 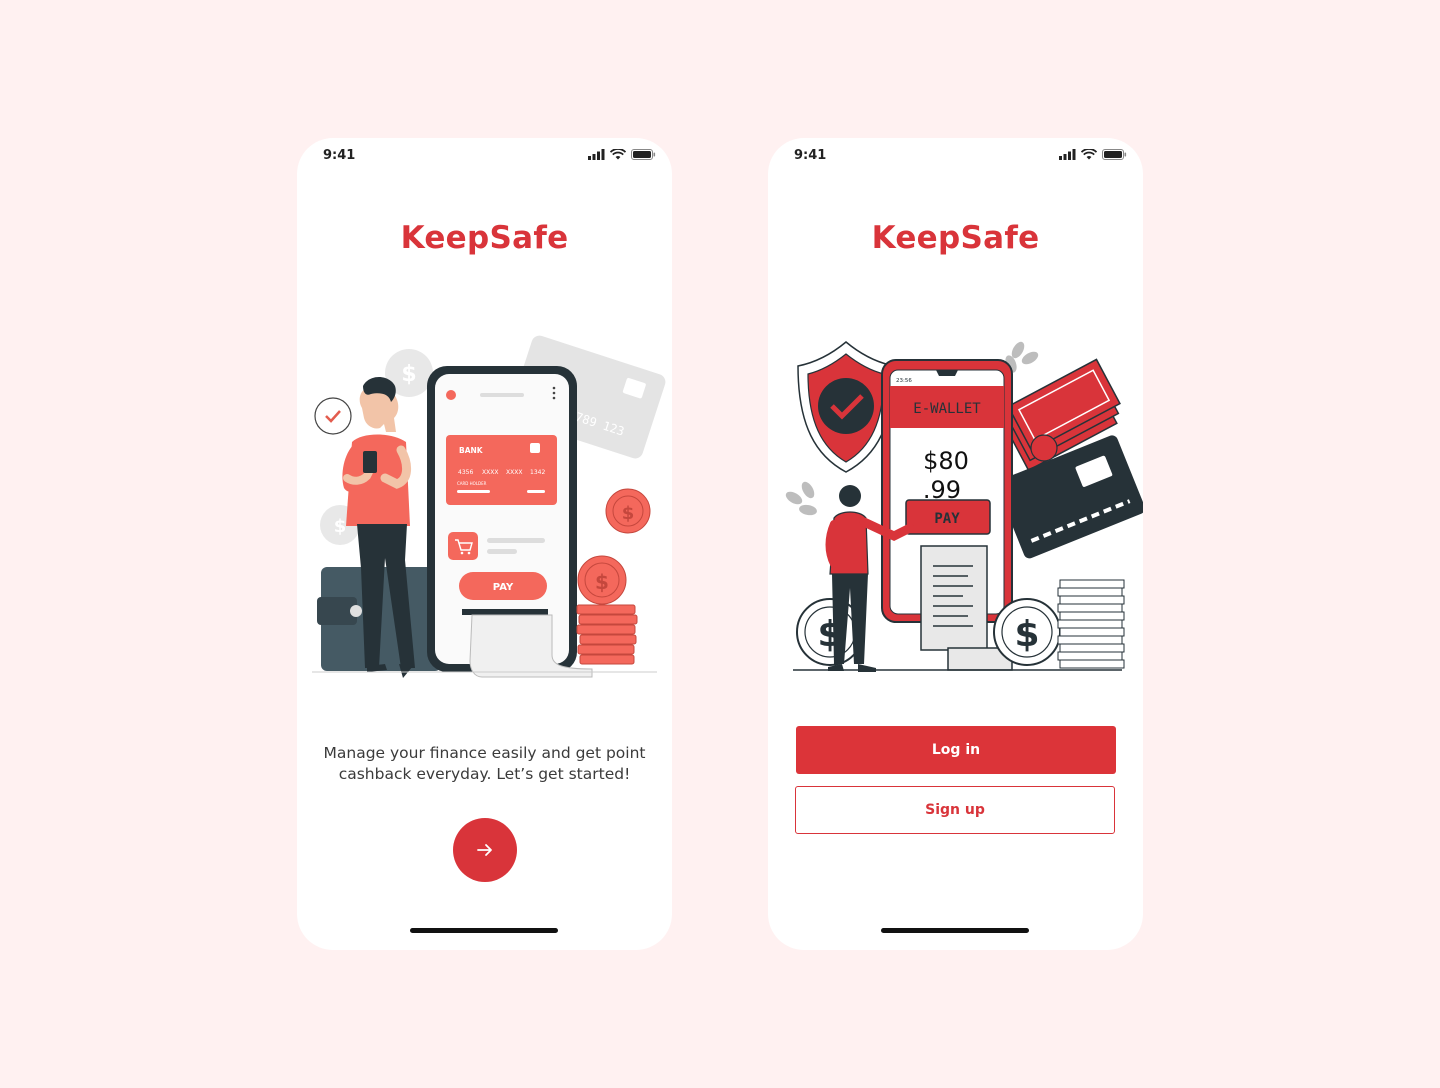 What do you see at coordinates (846, 407) in the screenshot?
I see `shield-icon` at bounding box center [846, 407].